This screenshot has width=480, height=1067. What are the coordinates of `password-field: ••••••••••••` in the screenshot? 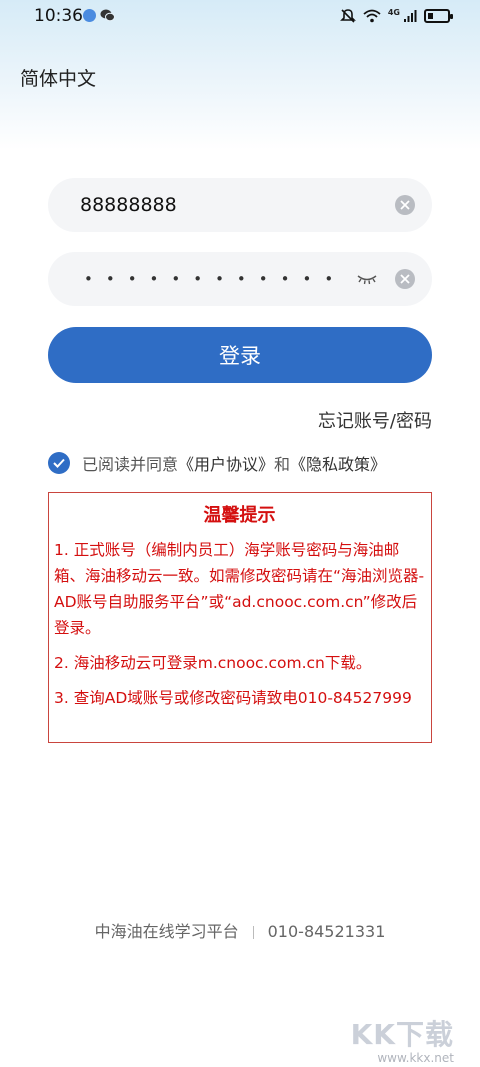 It's located at (240, 279).